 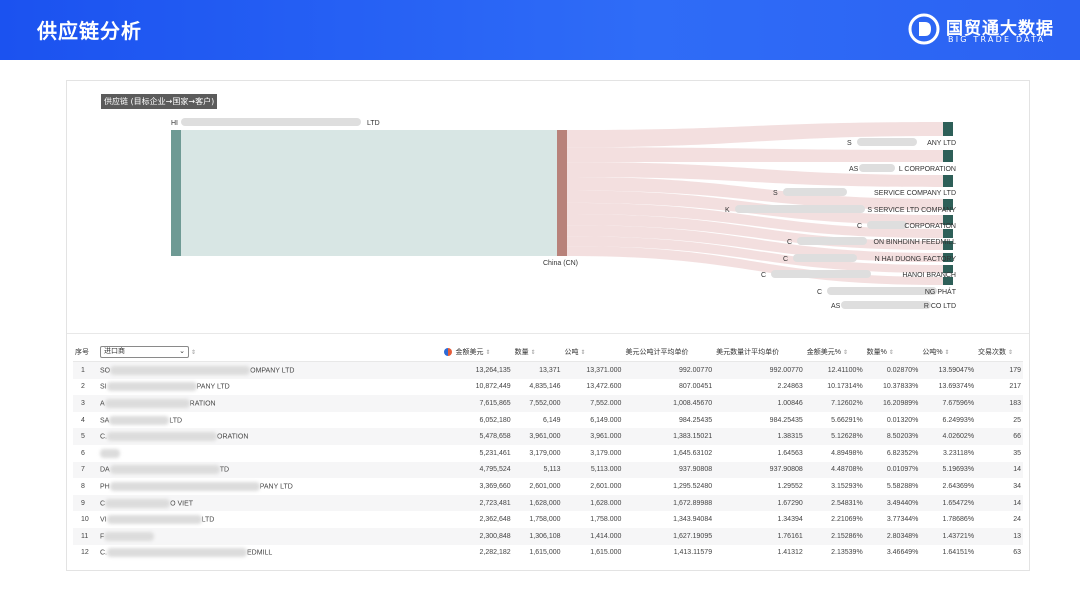 What do you see at coordinates (915, 193) in the screenshot?
I see `sankey-target-label-suffix: SERVICE COMPANY LTD` at bounding box center [915, 193].